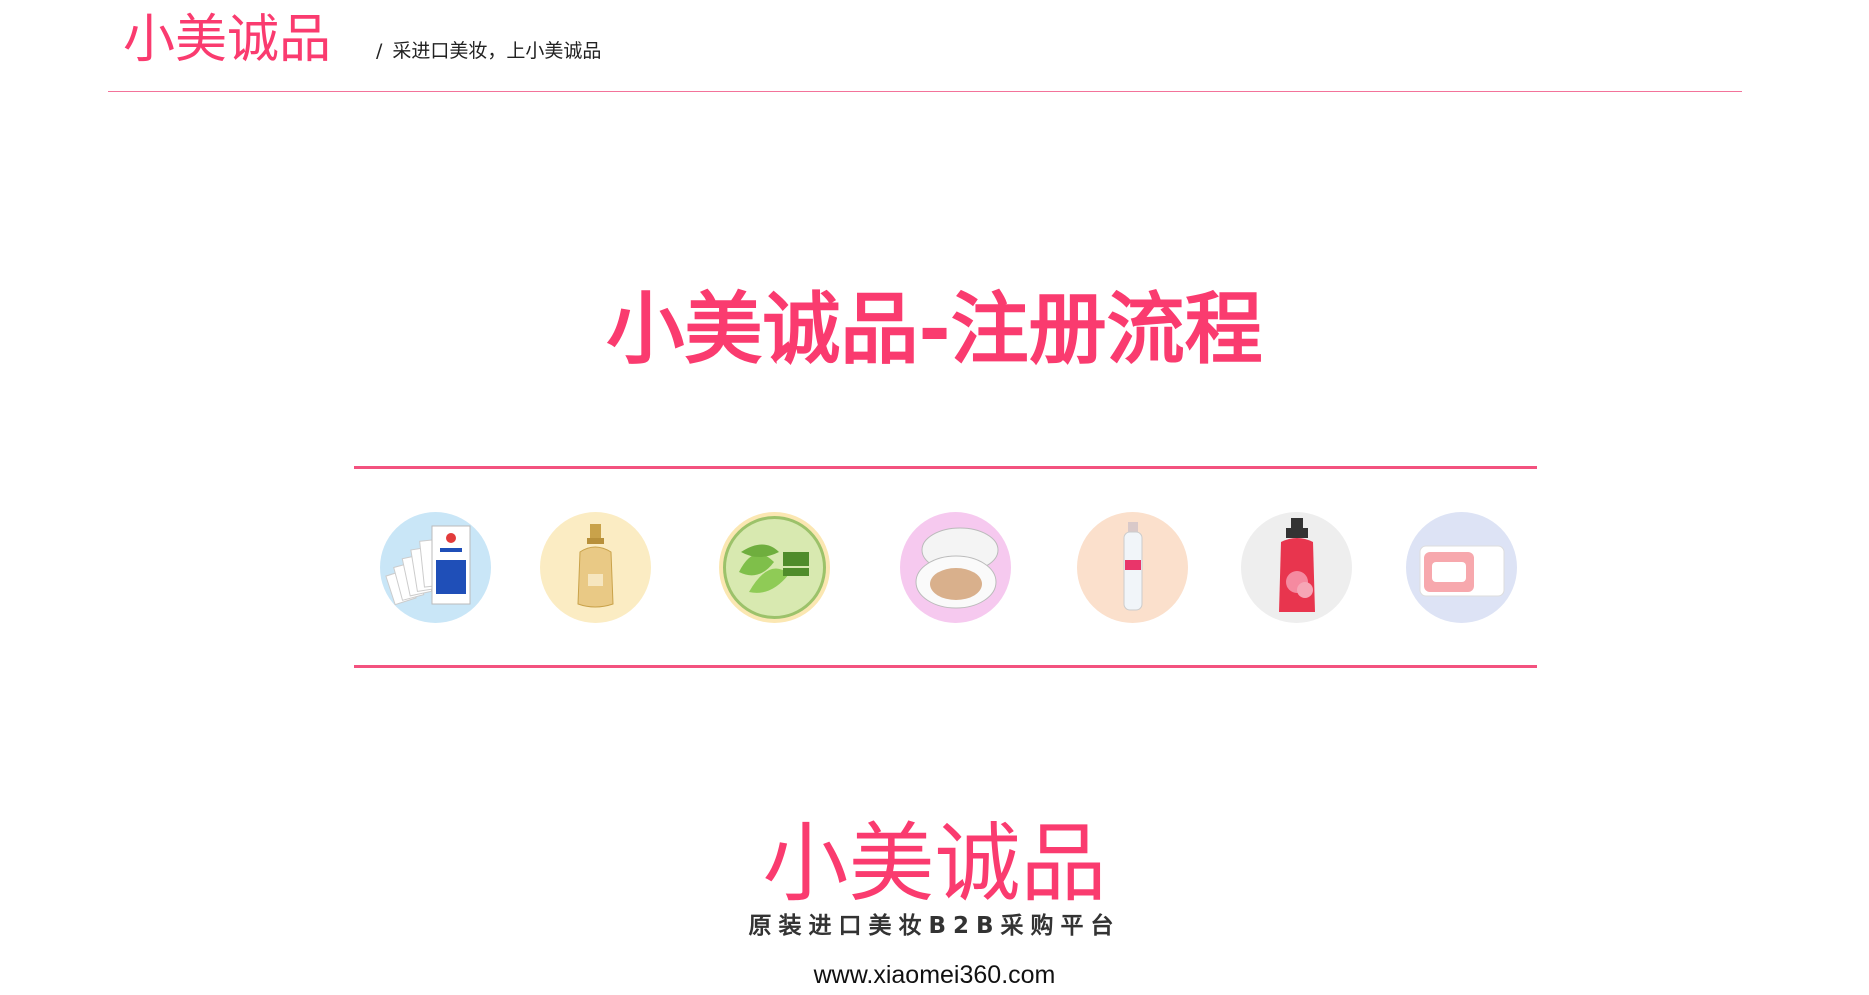 The height and width of the screenshot is (995, 1869). Describe the element at coordinates (1132, 567) in the screenshot. I see `spray-bottle-icon` at that location.